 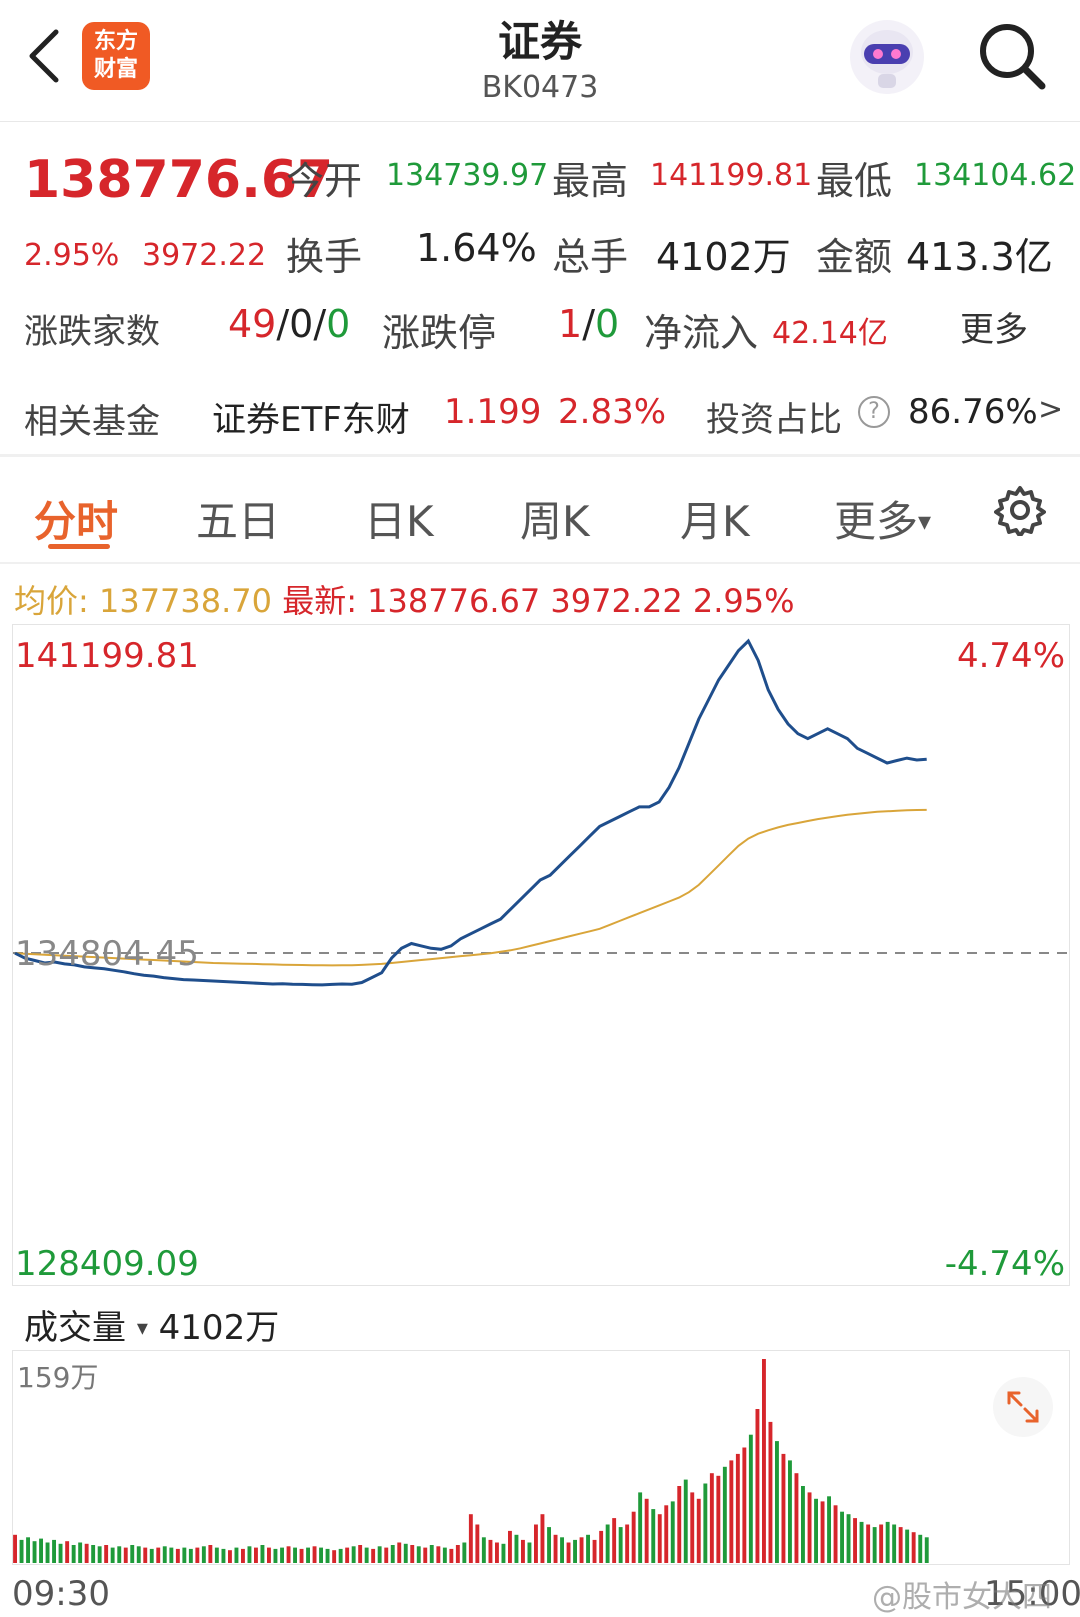 I want to click on help-icon: ?, so click(x=874, y=412).